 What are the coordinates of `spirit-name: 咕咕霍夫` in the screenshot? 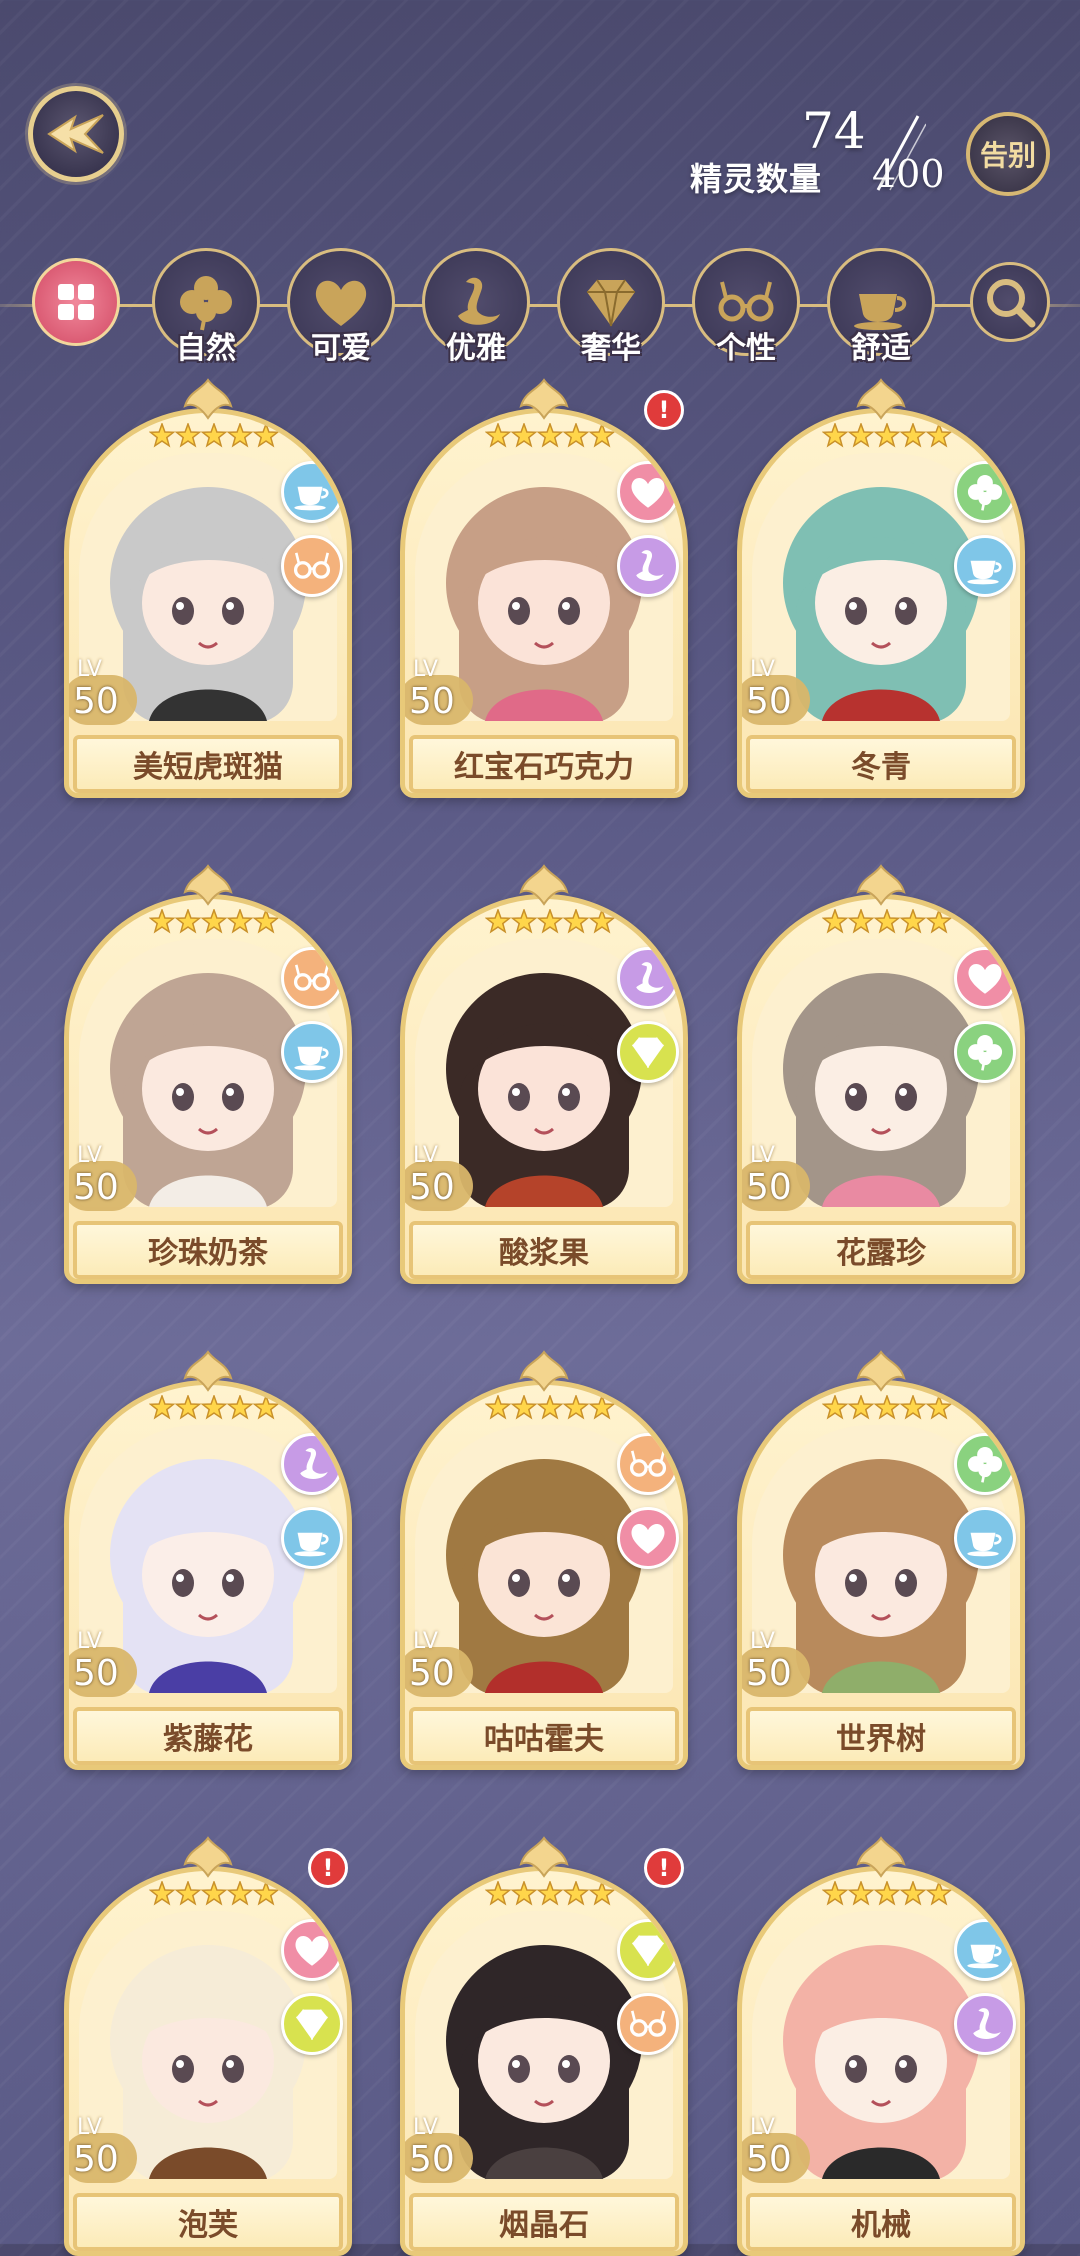 It's located at (544, 1736).